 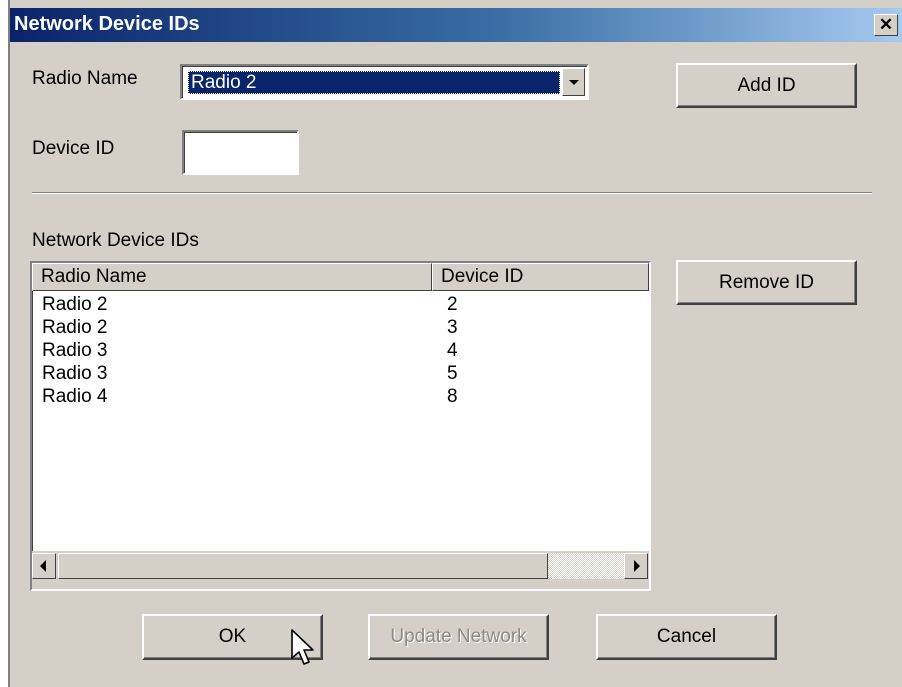 I want to click on cell-device-id: 2, so click(x=452, y=304).